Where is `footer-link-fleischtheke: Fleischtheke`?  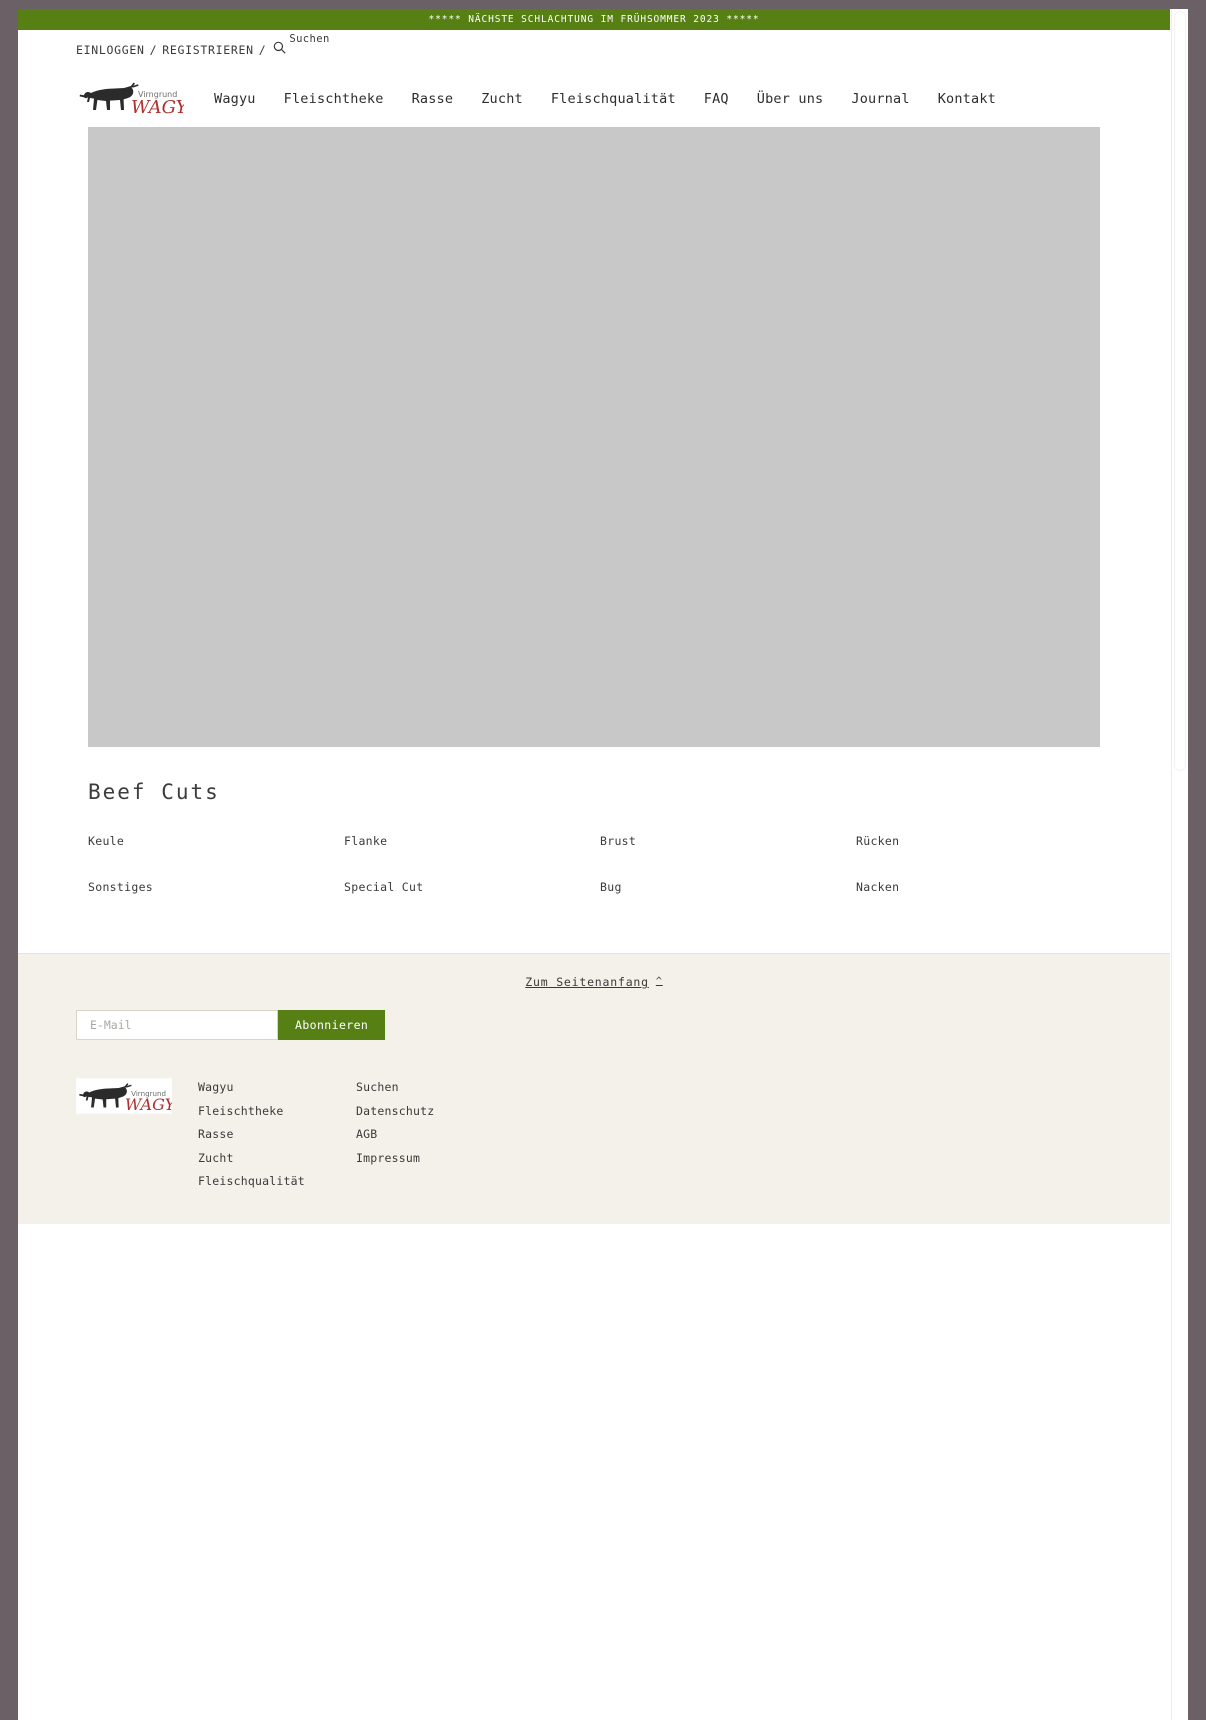 footer-link-fleischtheke: Fleischtheke is located at coordinates (277, 1112).